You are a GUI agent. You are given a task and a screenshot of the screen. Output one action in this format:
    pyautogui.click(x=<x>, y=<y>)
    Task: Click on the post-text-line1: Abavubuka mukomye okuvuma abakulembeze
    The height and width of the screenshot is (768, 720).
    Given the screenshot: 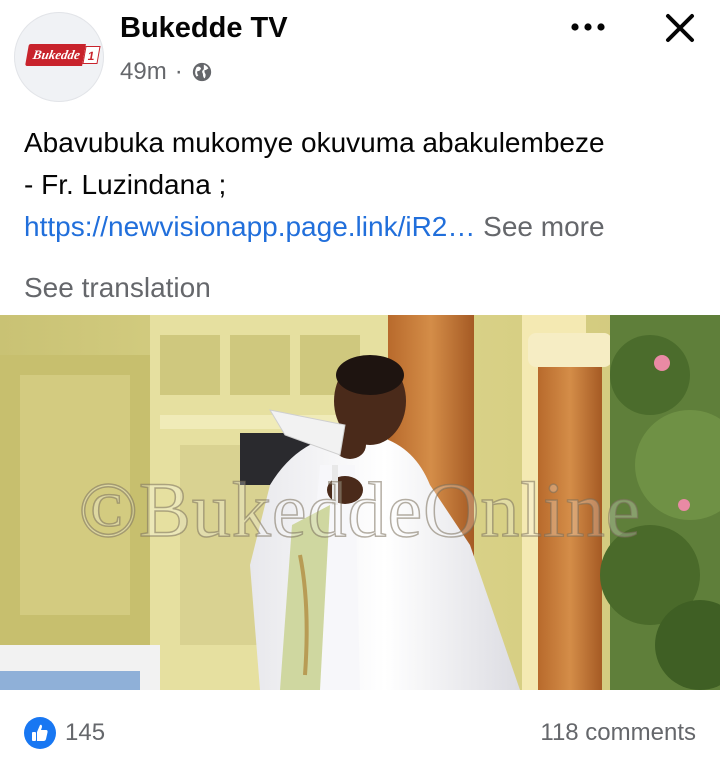 What is the action you would take?
    pyautogui.click(x=314, y=142)
    